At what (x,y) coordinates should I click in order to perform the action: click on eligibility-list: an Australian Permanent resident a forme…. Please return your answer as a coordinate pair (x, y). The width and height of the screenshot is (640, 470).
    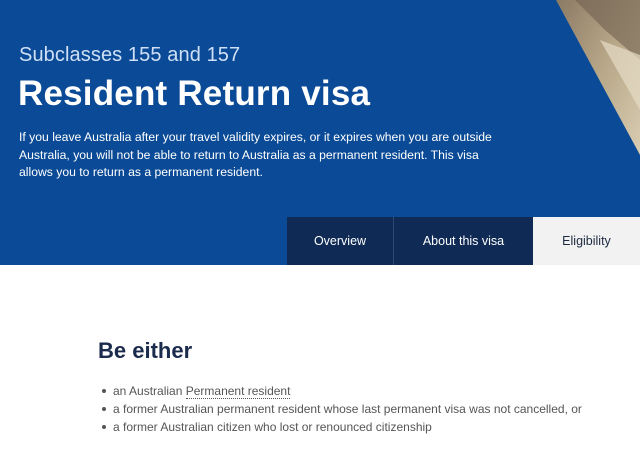
    Looking at the image, I should click on (341, 409).